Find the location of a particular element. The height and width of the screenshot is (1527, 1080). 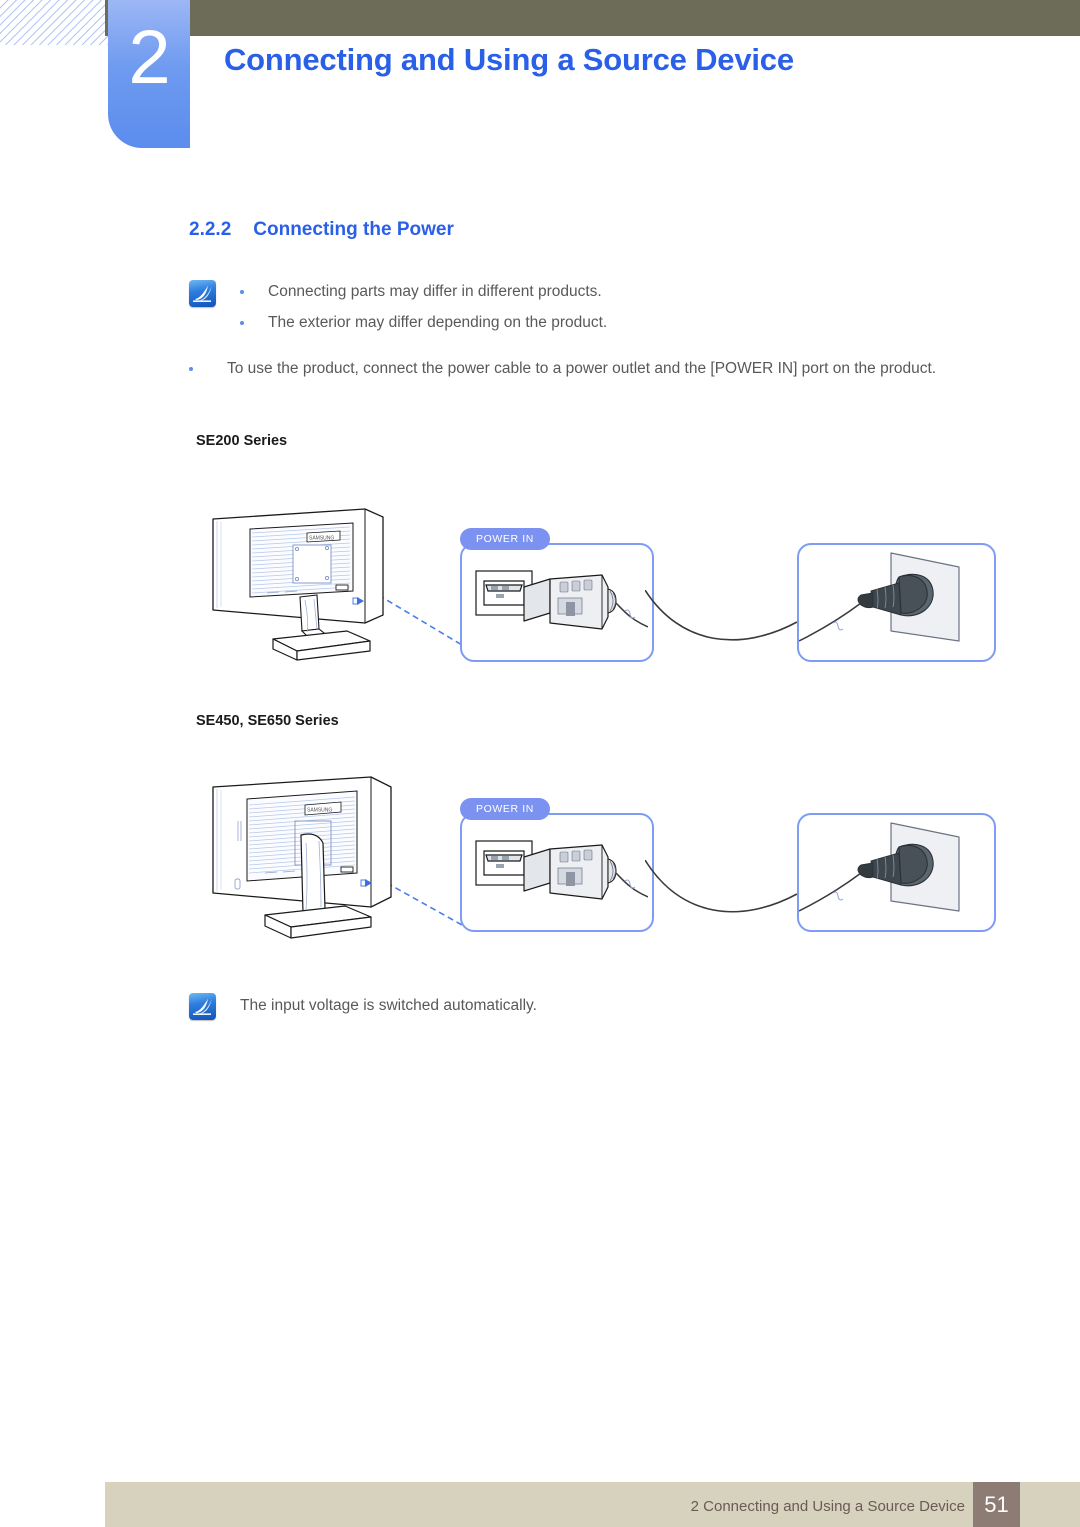

section-title: Connecting the Power is located at coordinates (353, 229).